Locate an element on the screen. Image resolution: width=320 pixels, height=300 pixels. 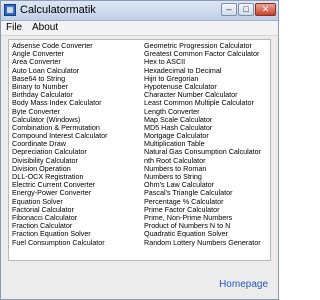
calculator-item: Fibonacci Calculator is located at coordinates (76, 218).